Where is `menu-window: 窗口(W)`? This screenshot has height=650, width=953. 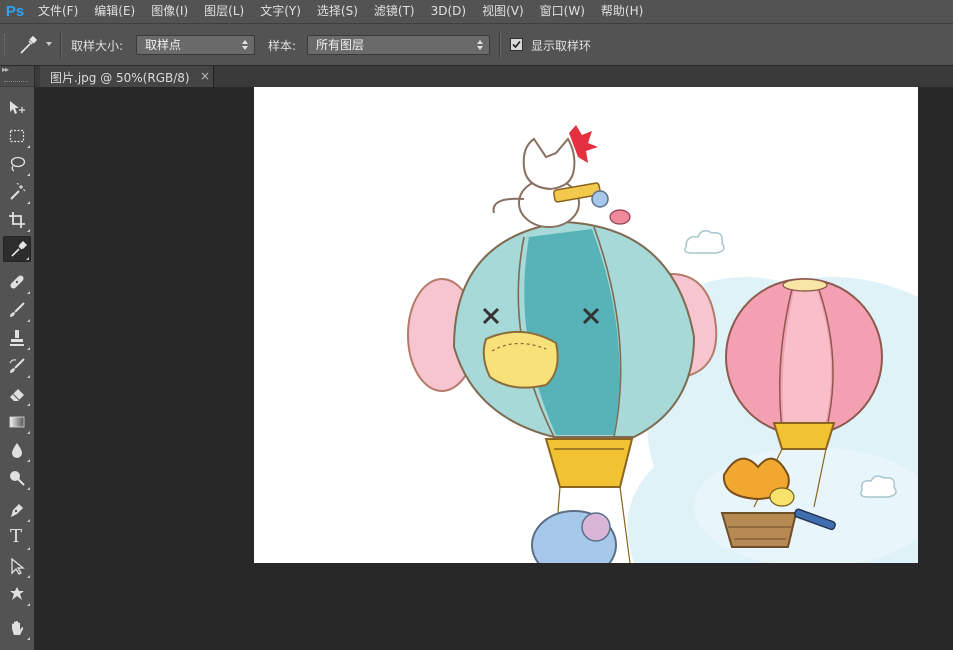
menu-window: 窗口(W) is located at coordinates (562, 11).